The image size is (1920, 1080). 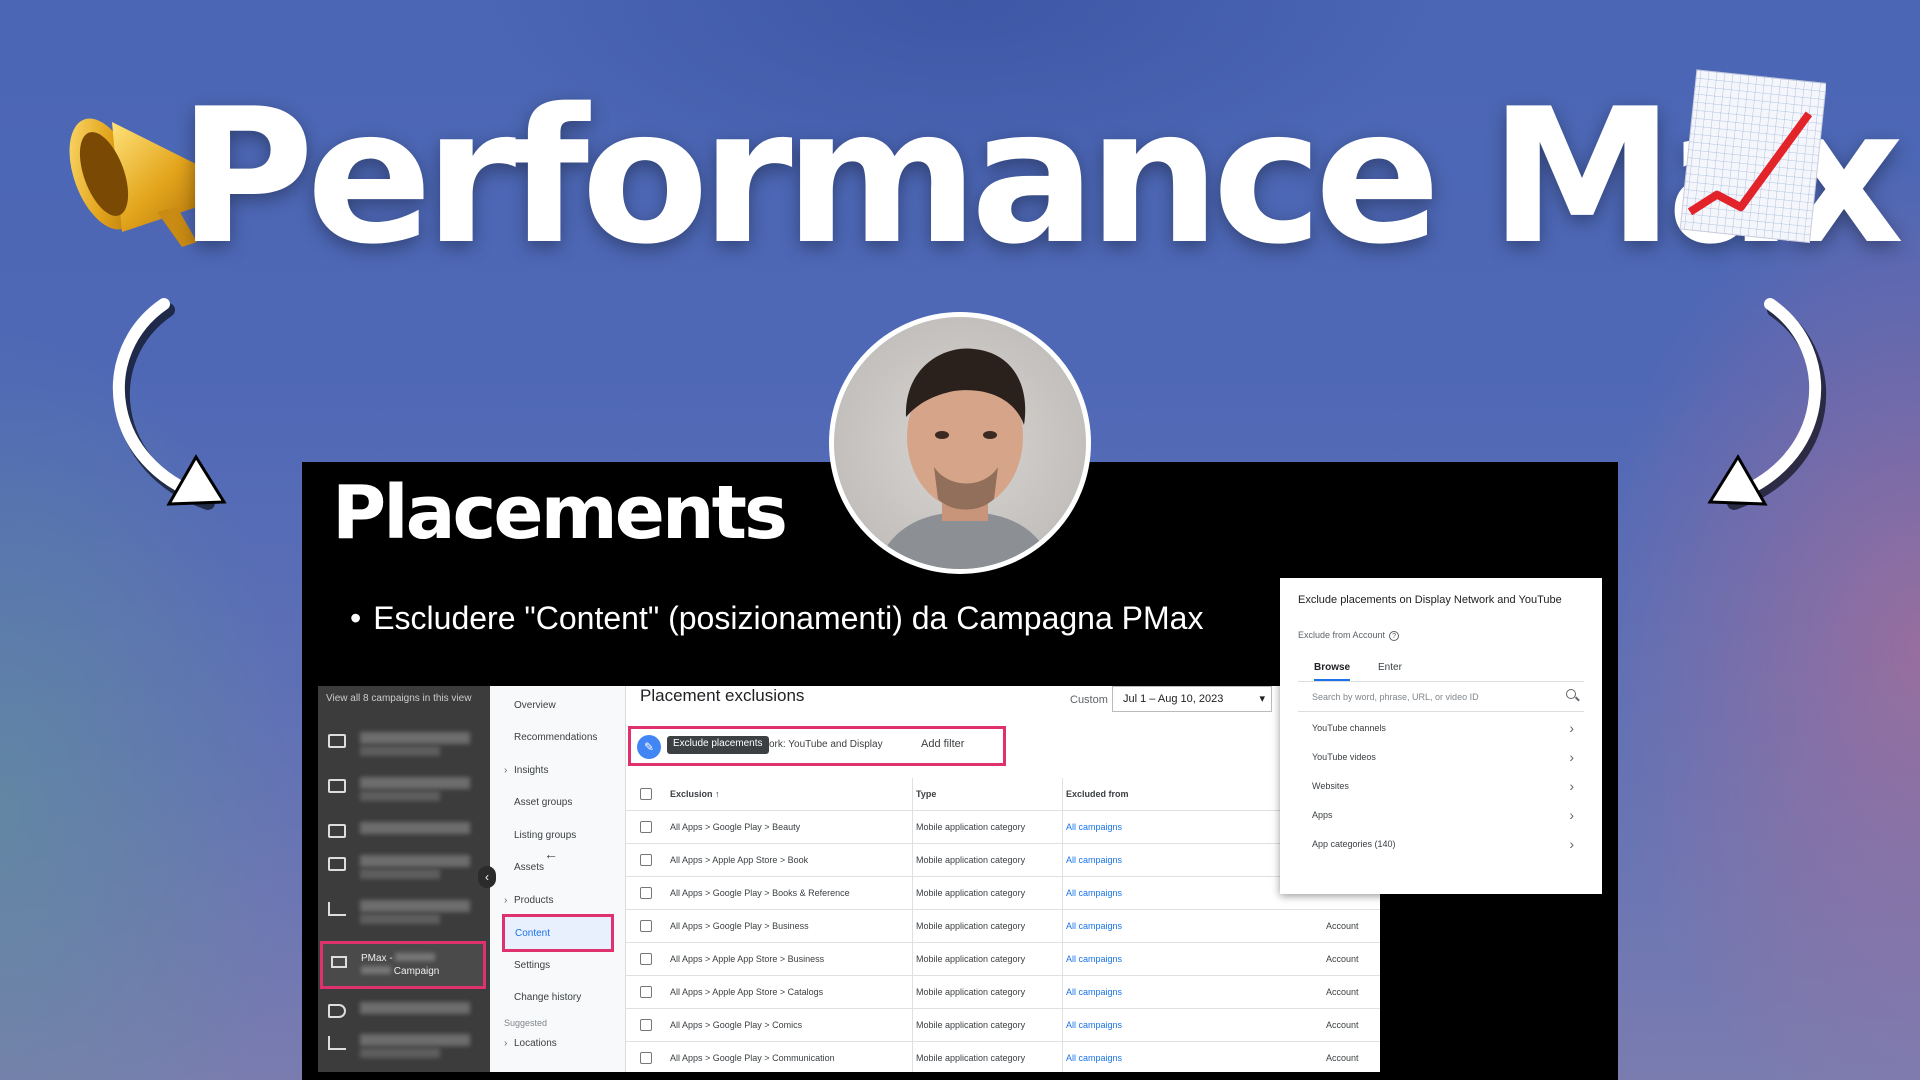 I want to click on nav-assets: Assets, so click(x=529, y=867).